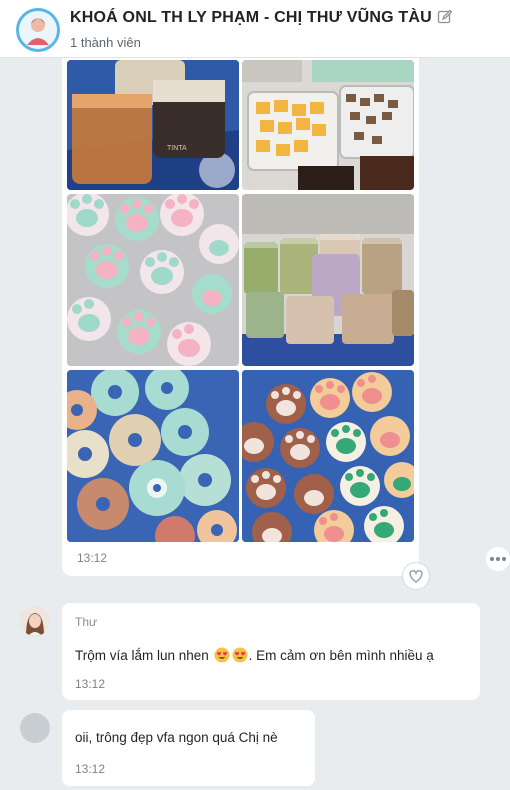 This screenshot has height=790, width=510. Describe the element at coordinates (38, 30) in the screenshot. I see `group-avatar-icon` at that location.